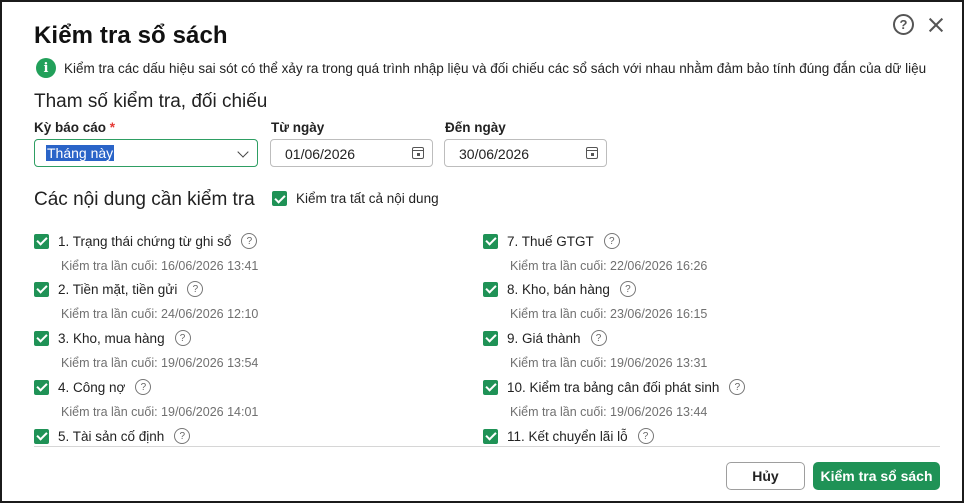  I want to click on last-checked-text: Kiểm tra lần cuối: 19/06/2026 14:01, so click(160, 412).